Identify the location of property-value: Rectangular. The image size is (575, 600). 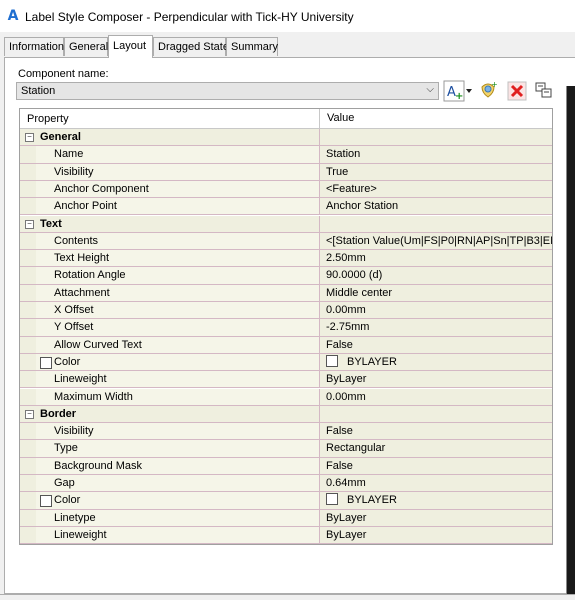
(435, 448).